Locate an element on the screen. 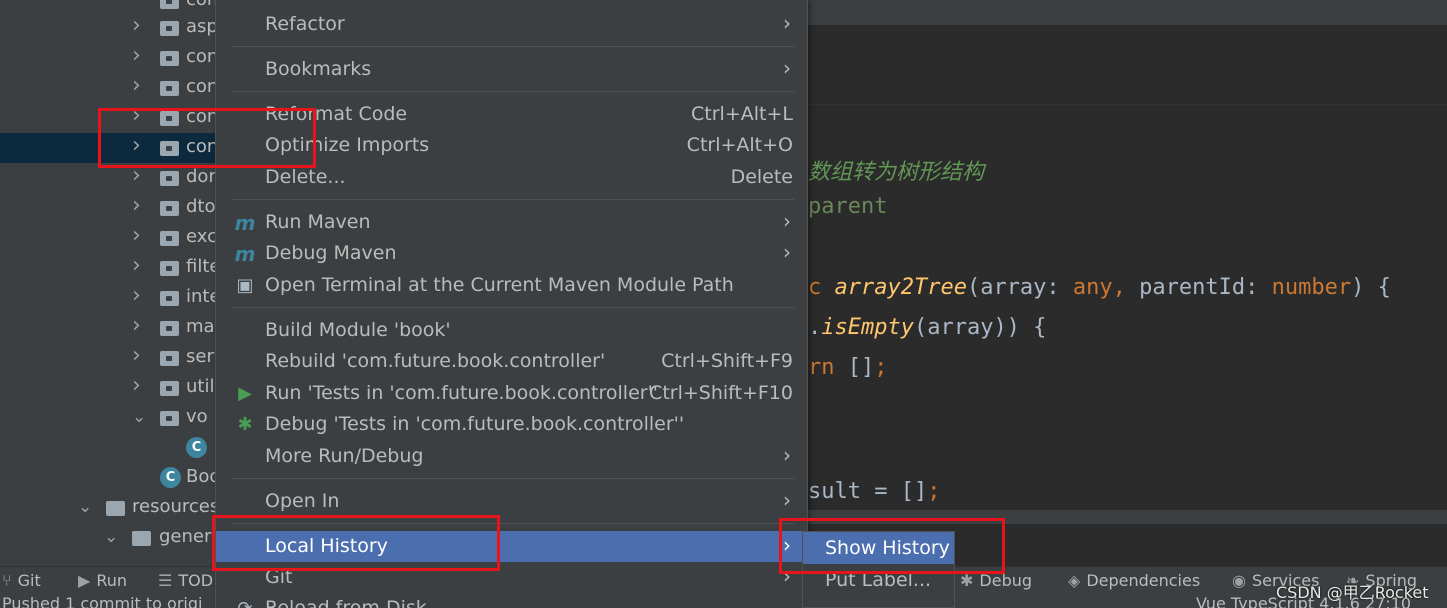 This screenshot has height=608, width=1447. code-token: . is located at coordinates (815, 327).